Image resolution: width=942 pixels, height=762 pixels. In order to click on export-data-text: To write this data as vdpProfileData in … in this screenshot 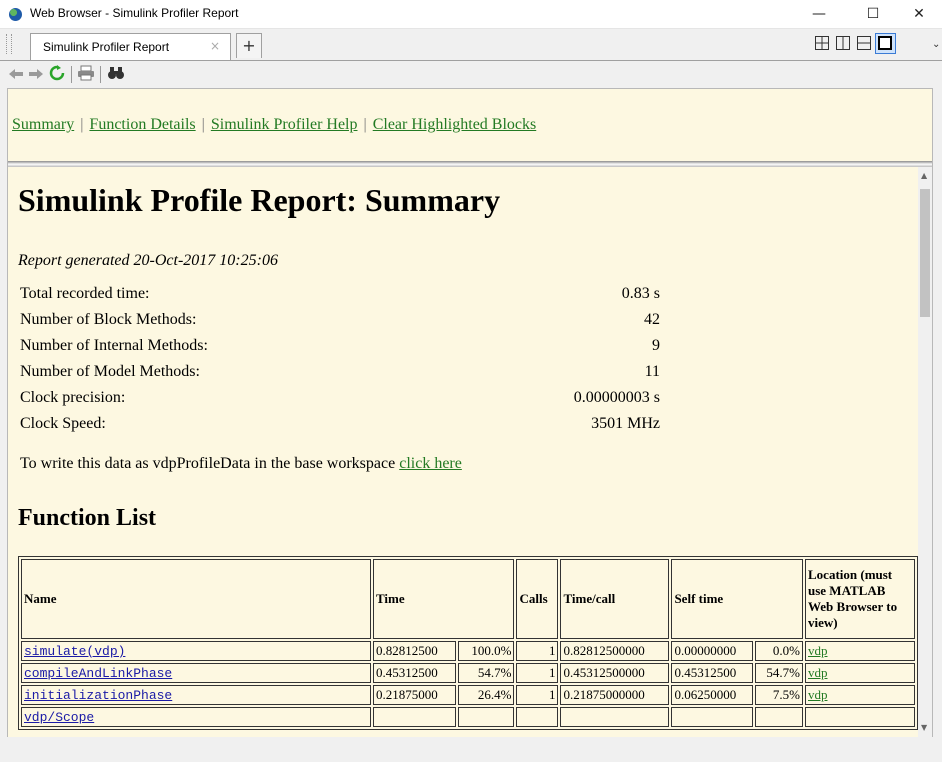, I will do `click(208, 463)`.